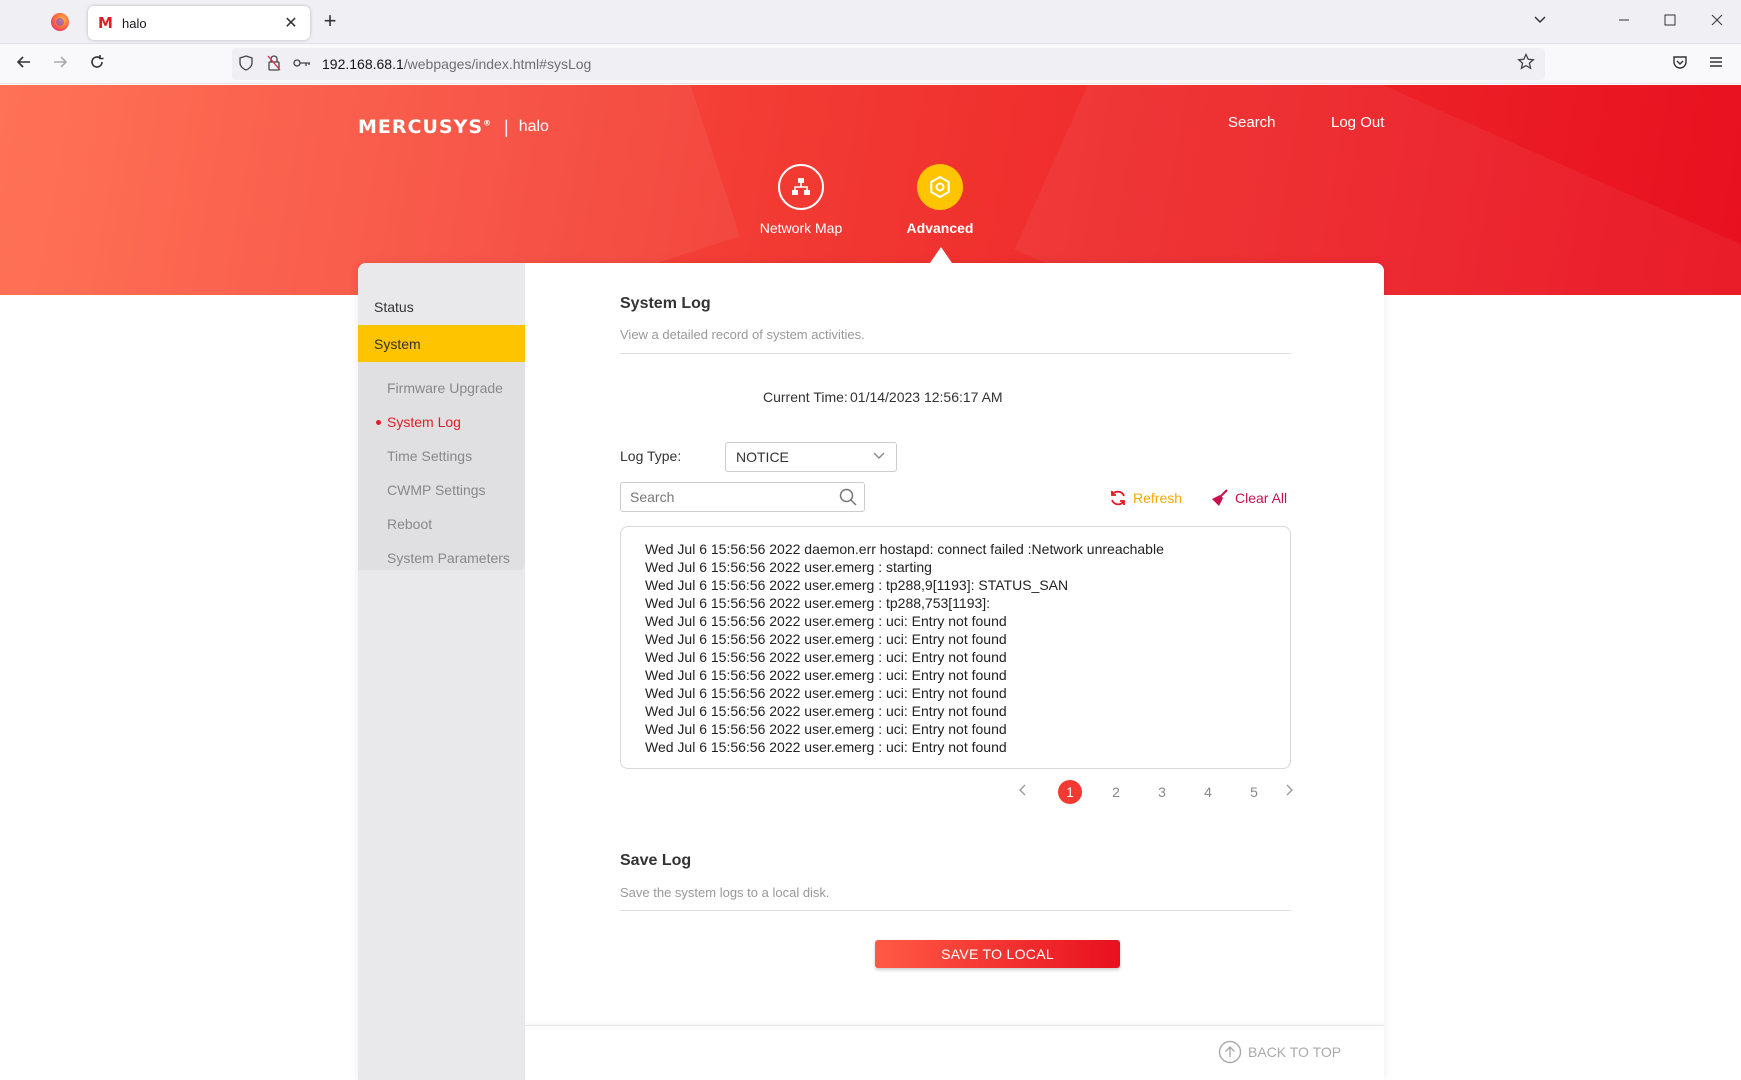 The image size is (1741, 1080). What do you see at coordinates (105, 23) in the screenshot?
I see `mercusys-favicon-icon: M` at bounding box center [105, 23].